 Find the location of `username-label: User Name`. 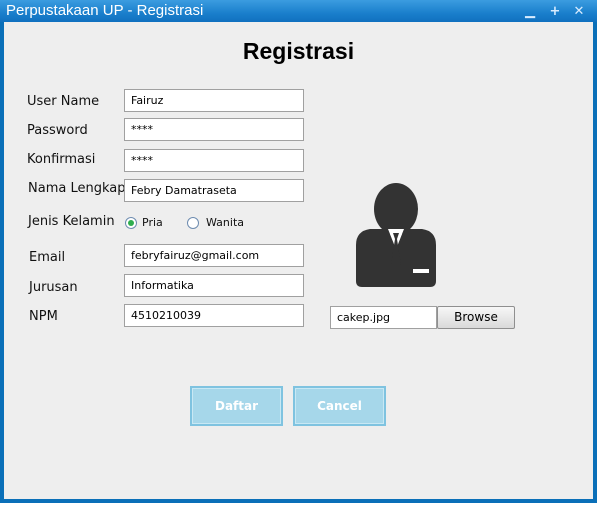

username-label: User Name is located at coordinates (63, 101).